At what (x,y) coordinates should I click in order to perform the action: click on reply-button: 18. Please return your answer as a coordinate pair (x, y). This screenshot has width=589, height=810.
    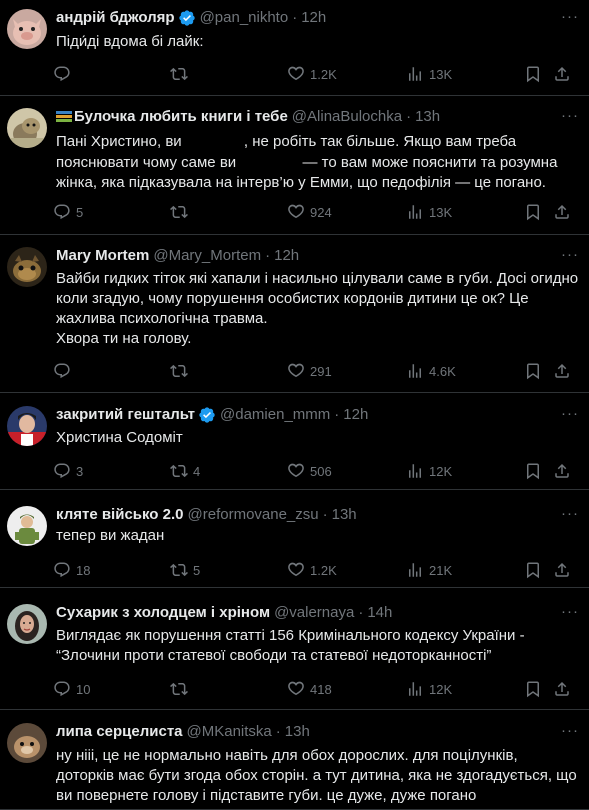
    Looking at the image, I should click on (71, 570).